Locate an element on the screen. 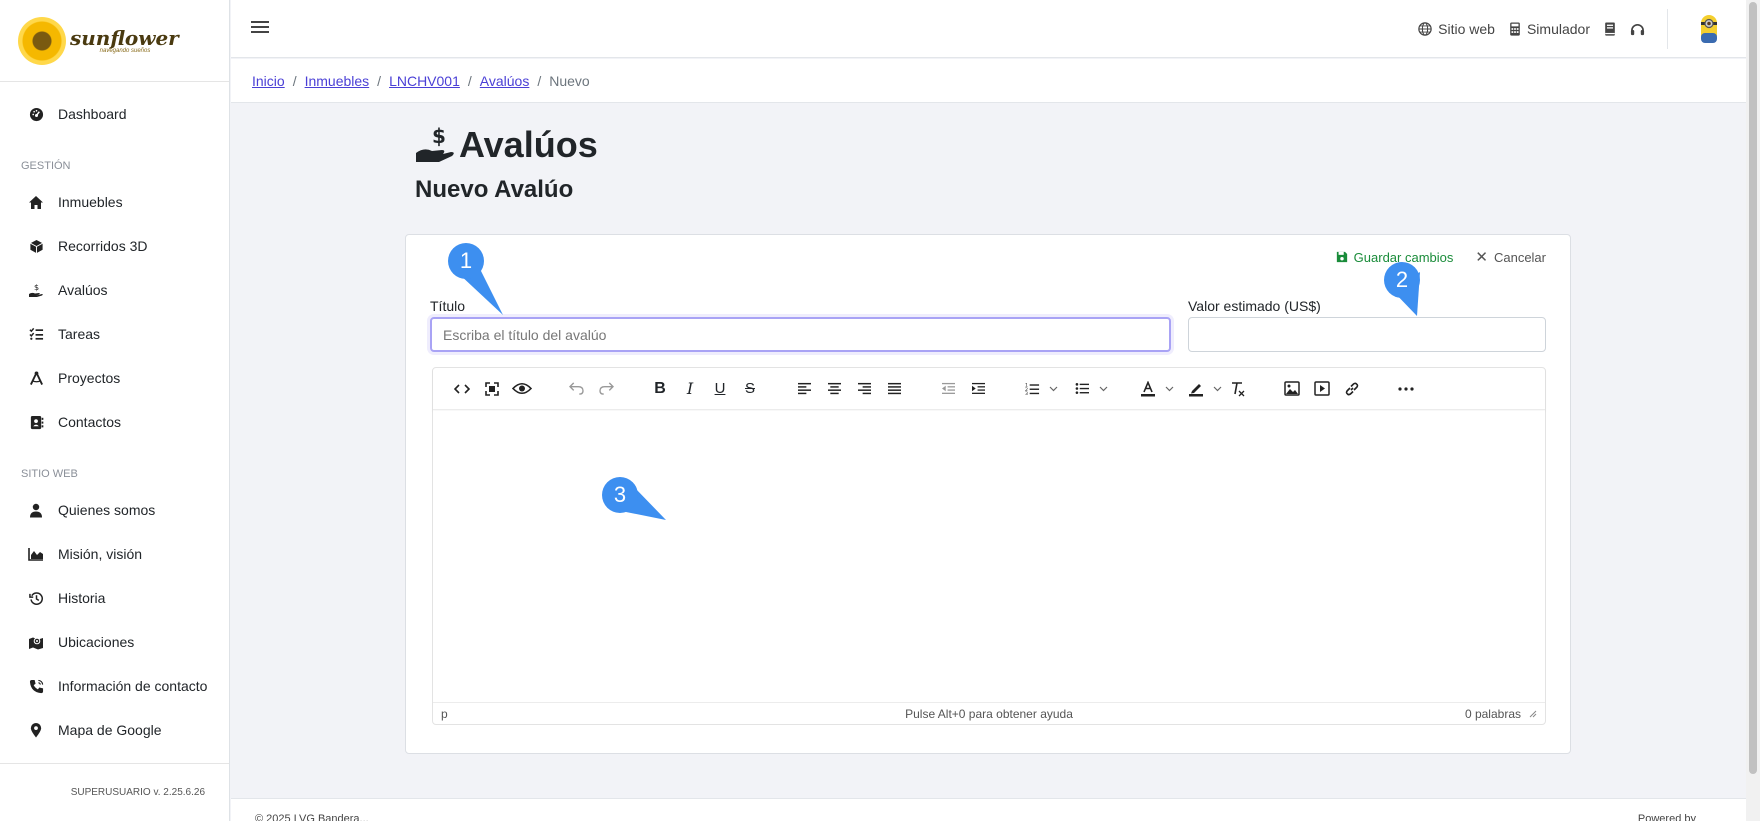 The width and height of the screenshot is (1760, 821). sidebar-item-tareas: Tareas is located at coordinates (114, 334).